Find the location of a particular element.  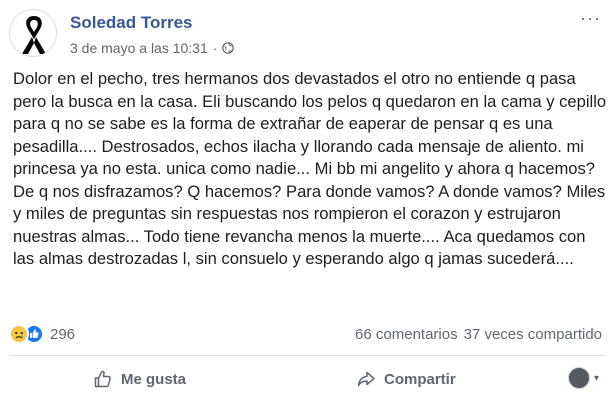

share-arrow-icon is located at coordinates (366, 379).